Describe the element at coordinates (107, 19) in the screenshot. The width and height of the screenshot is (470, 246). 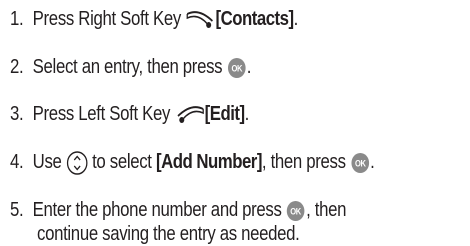
I see `step-text: Press Right Soft Key` at that location.